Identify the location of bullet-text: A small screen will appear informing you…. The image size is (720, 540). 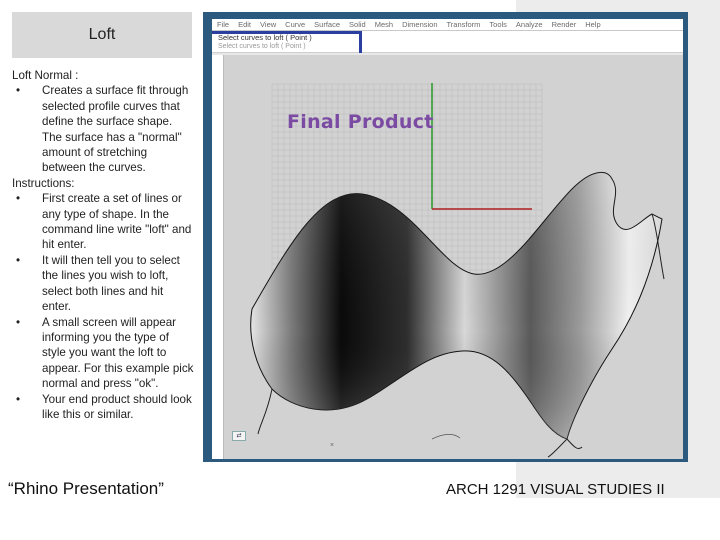
(118, 353).